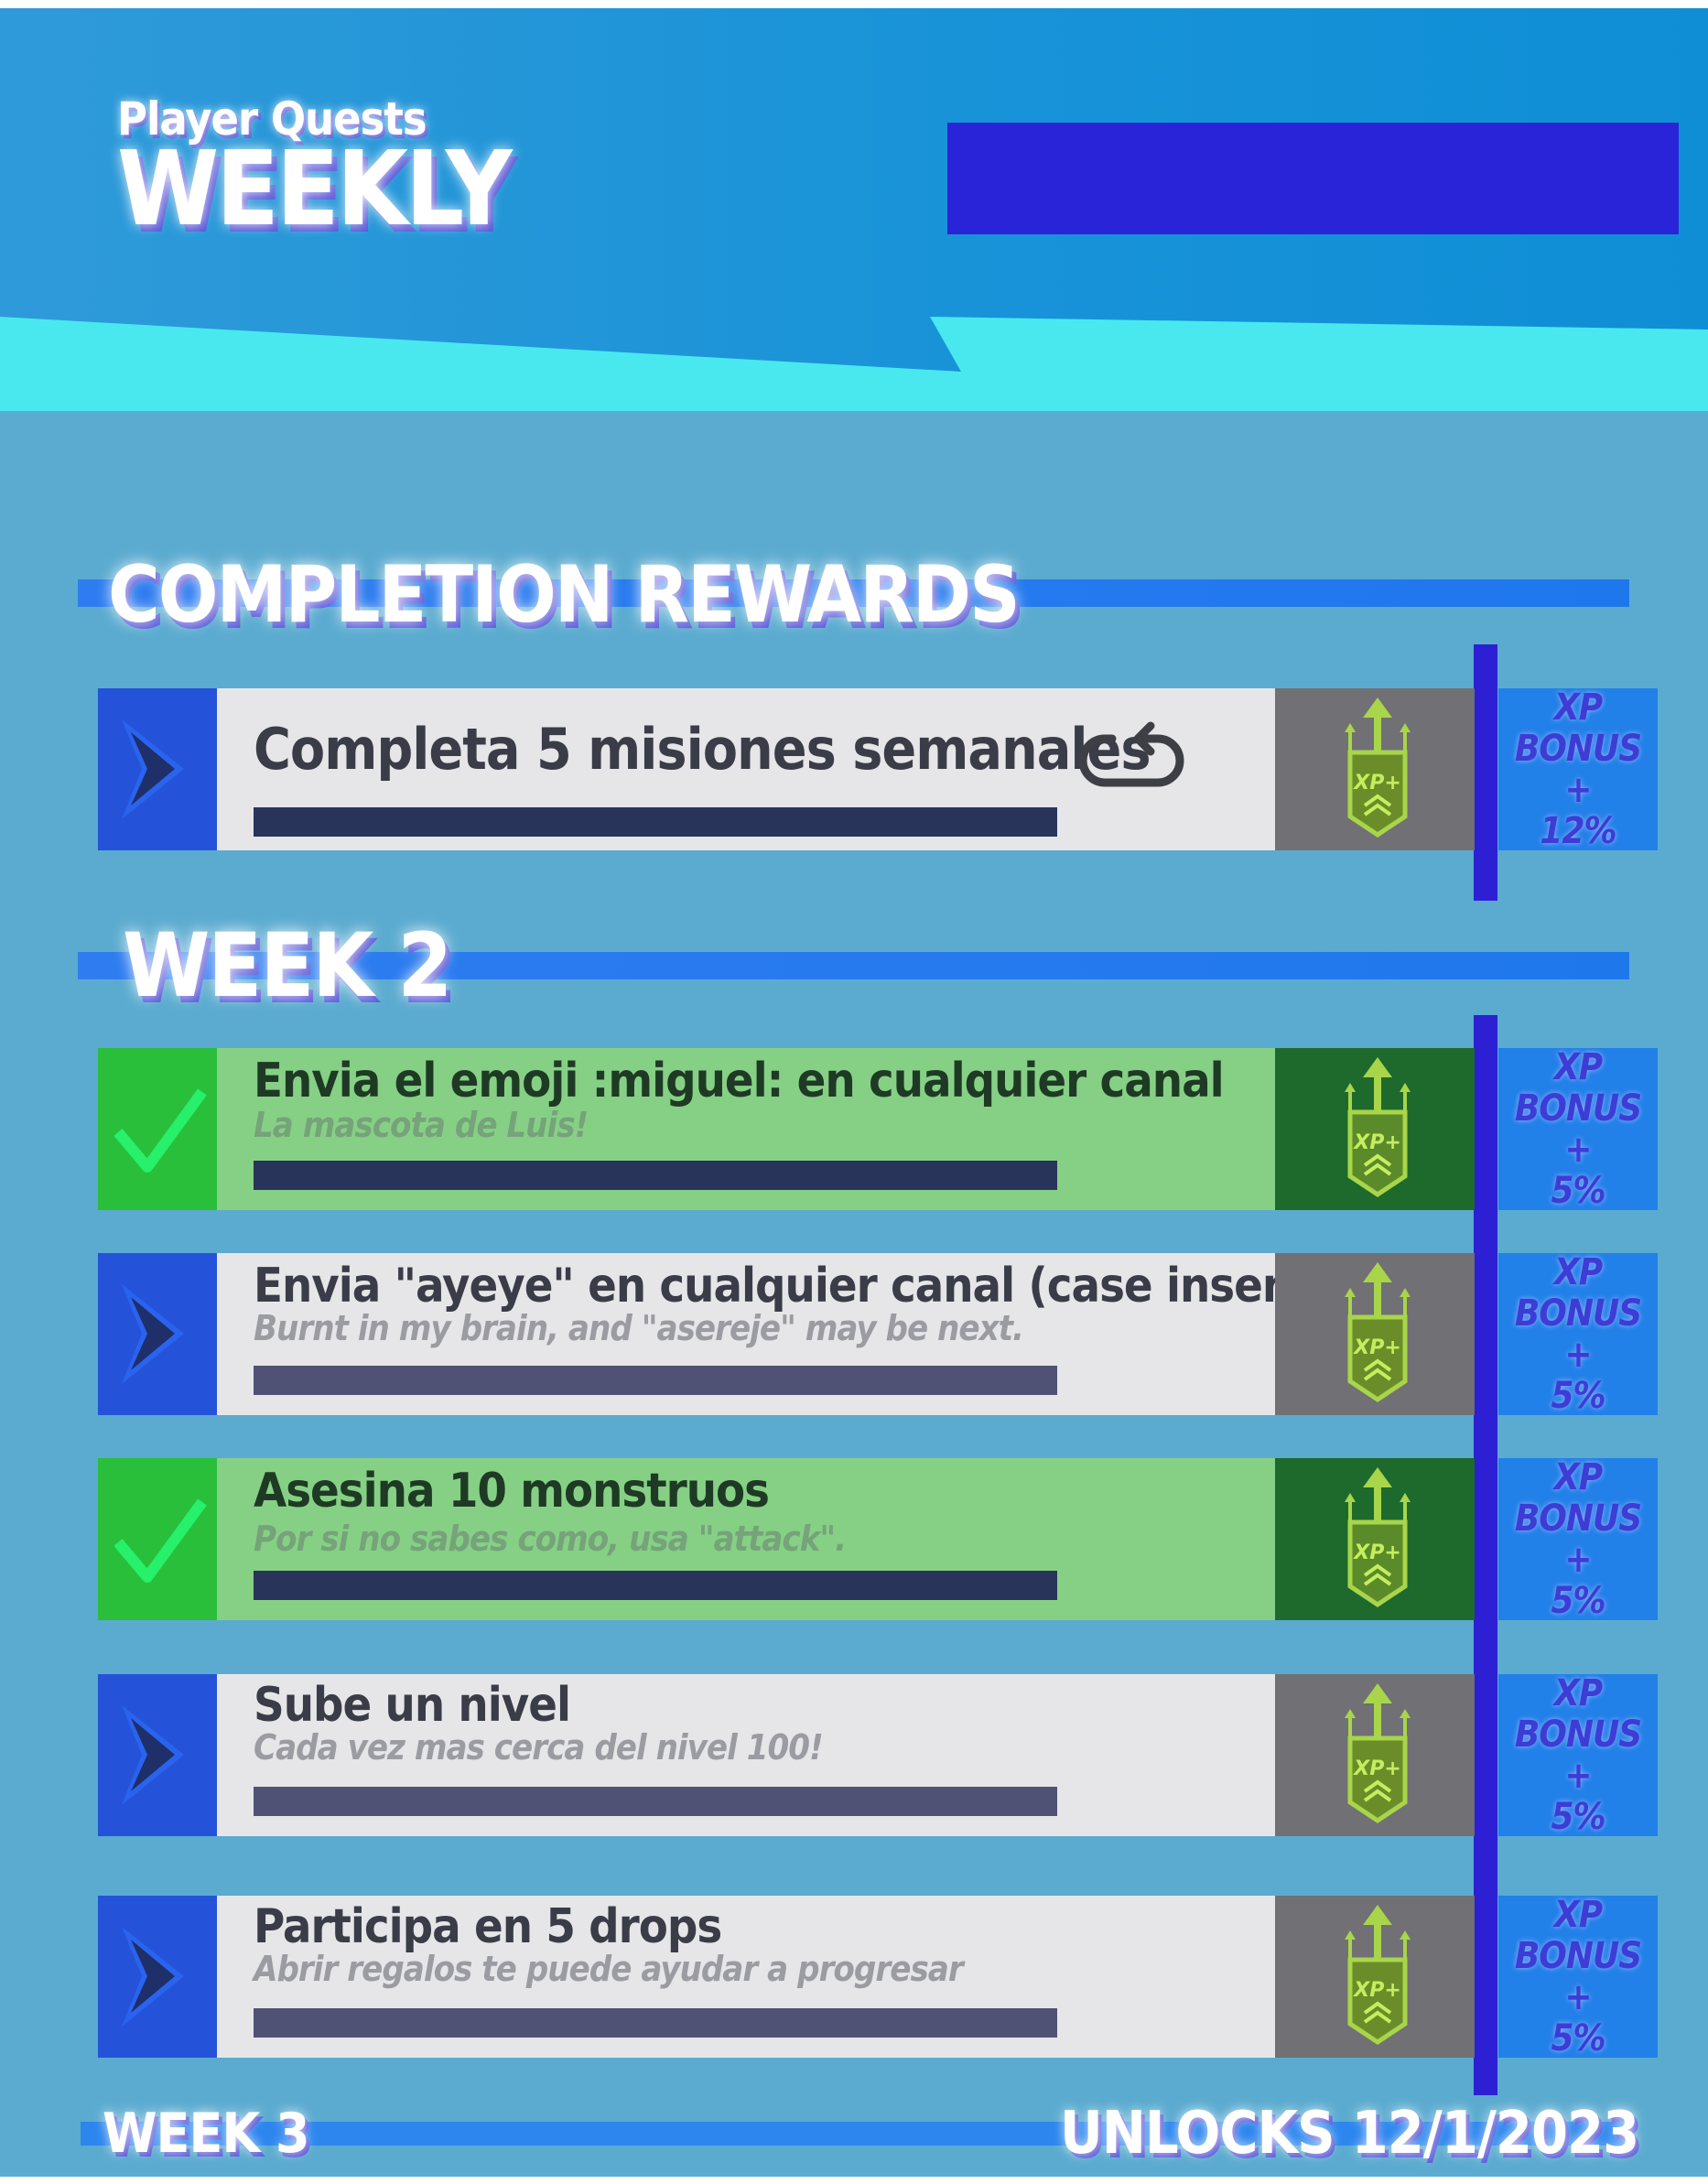 The height and width of the screenshot is (2184, 1708). What do you see at coordinates (539, 1747) in the screenshot?
I see `quest-subtitle: Cada vez mas cerca del nivel 100!` at bounding box center [539, 1747].